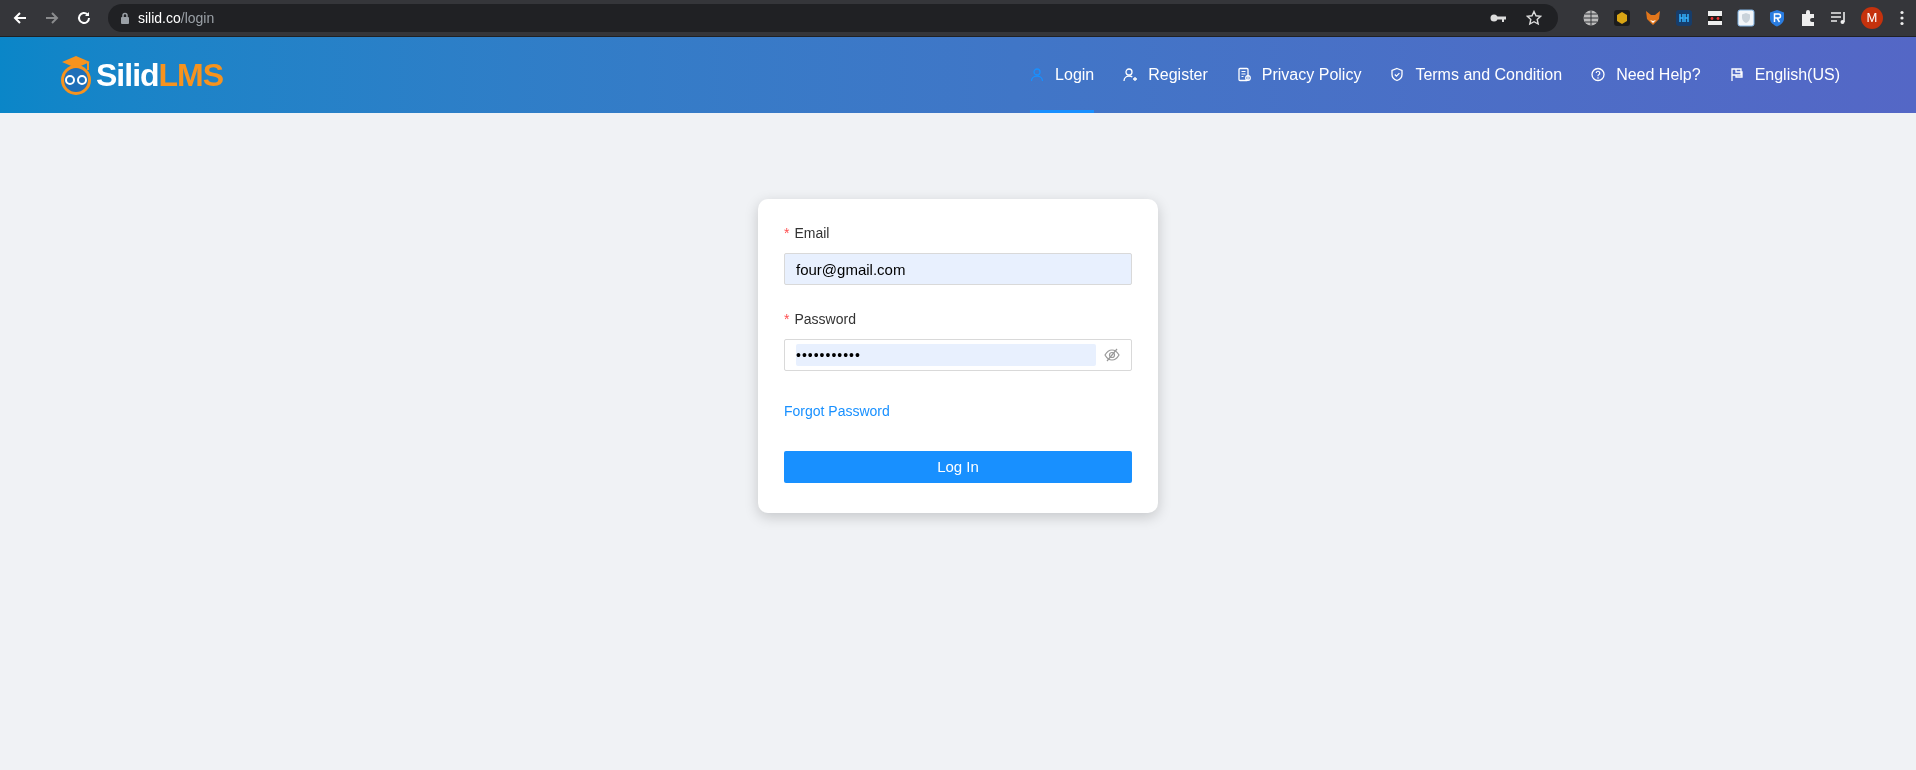 The height and width of the screenshot is (770, 1916). I want to click on nav-link: Need Help?, so click(1646, 75).